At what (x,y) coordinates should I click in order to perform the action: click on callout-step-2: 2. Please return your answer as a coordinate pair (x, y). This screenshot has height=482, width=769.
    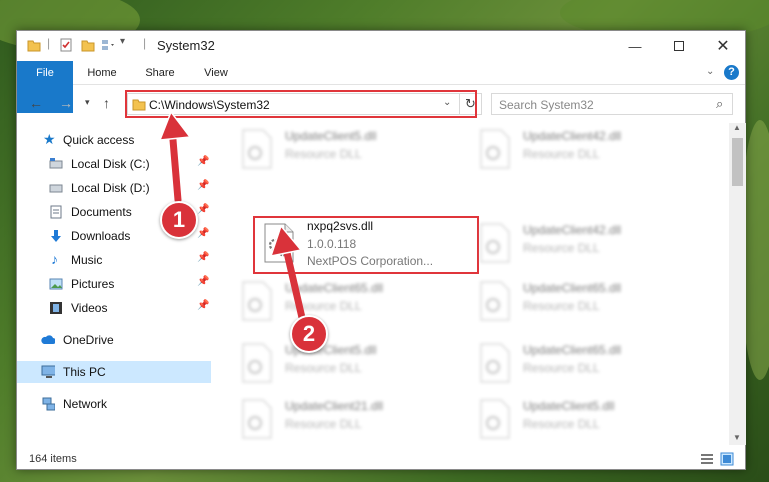
    Looking at the image, I should click on (309, 334).